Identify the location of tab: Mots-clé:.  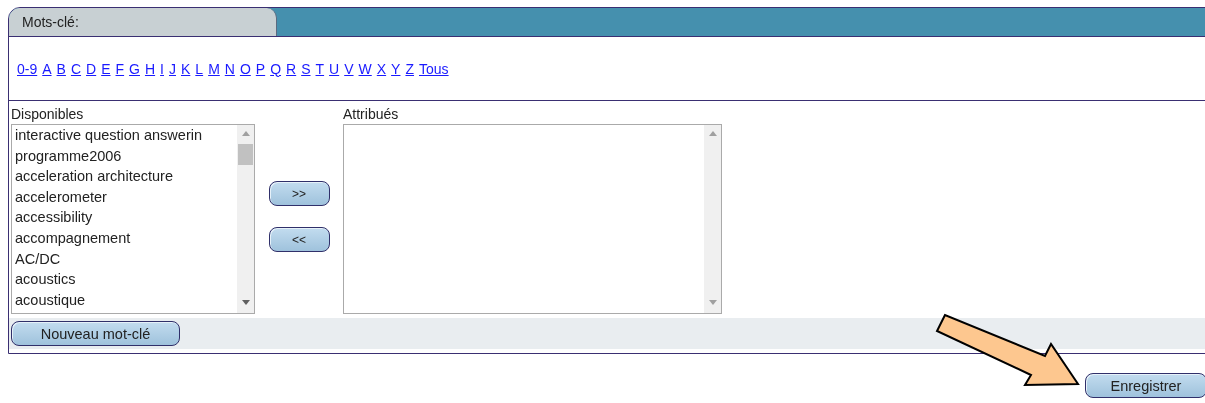
(143, 22).